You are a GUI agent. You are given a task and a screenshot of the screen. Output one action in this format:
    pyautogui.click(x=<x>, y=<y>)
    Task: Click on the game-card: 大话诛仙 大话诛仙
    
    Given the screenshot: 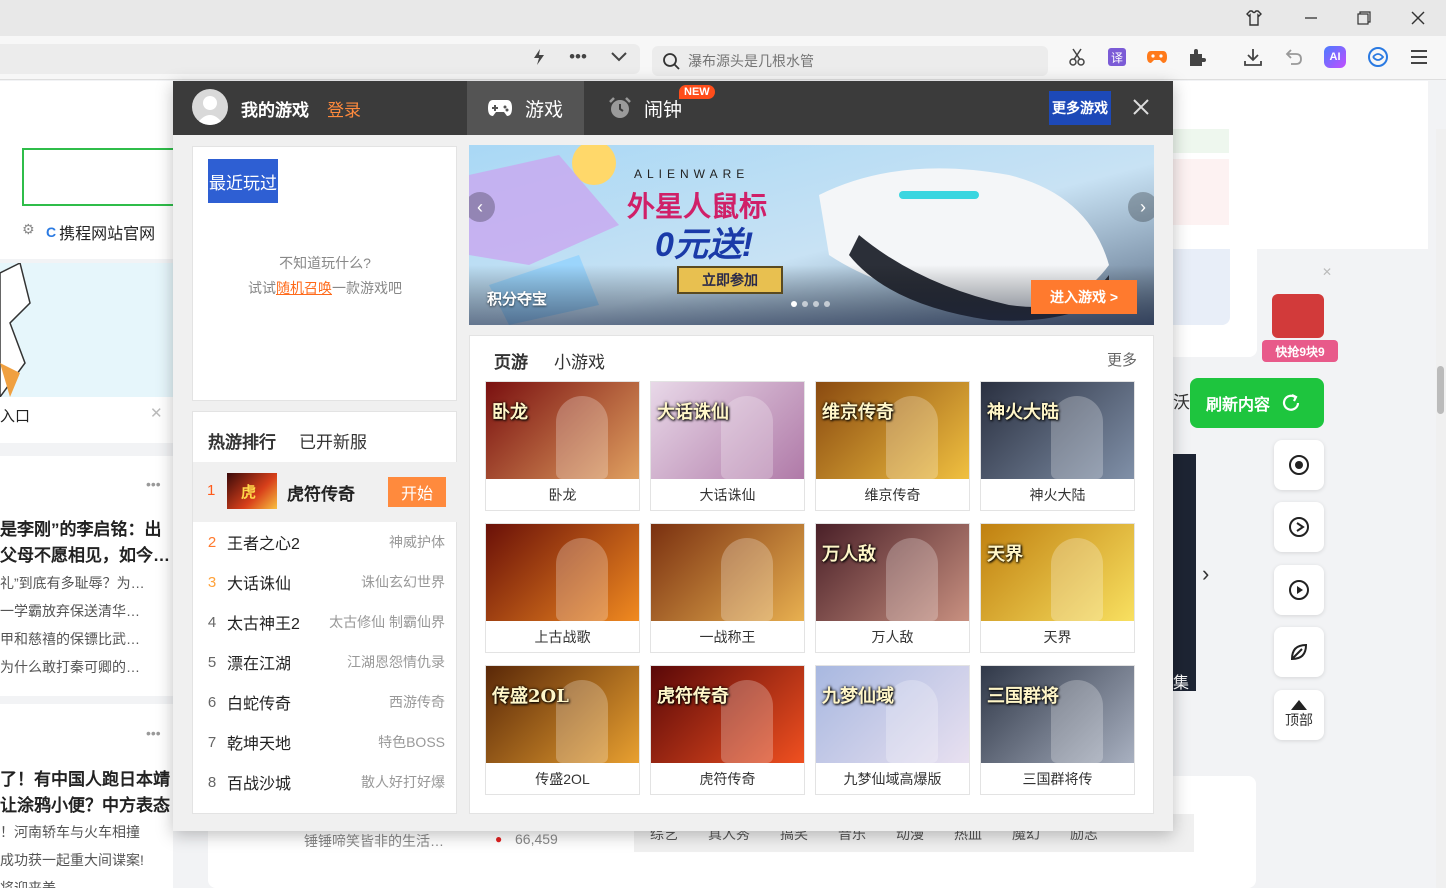 What is the action you would take?
    pyautogui.click(x=727, y=446)
    